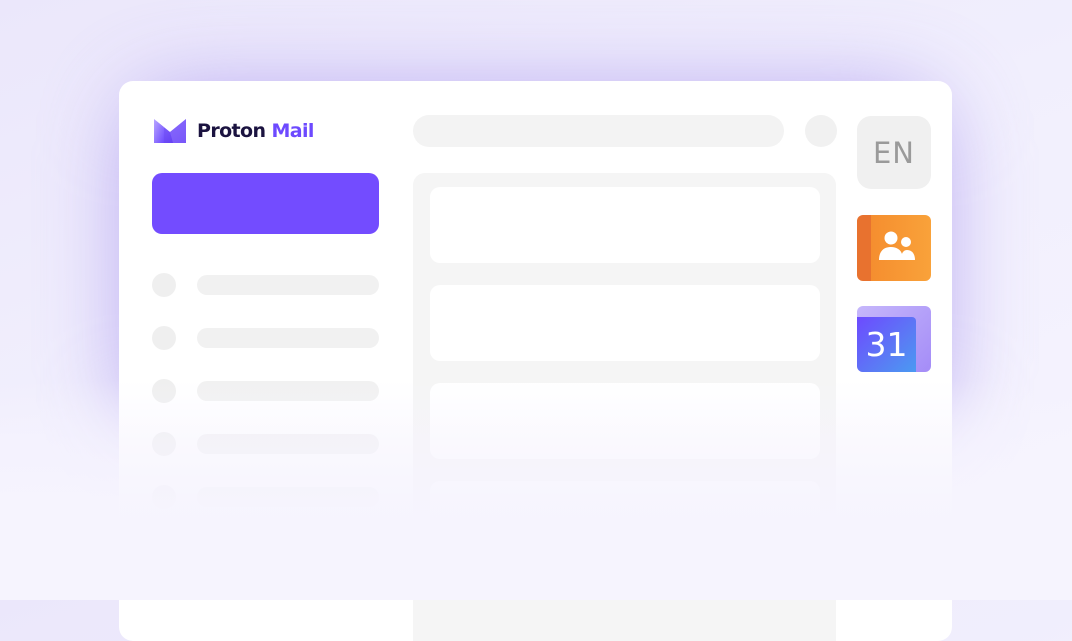  What do you see at coordinates (821, 131) in the screenshot?
I see `user-avatar-button` at bounding box center [821, 131].